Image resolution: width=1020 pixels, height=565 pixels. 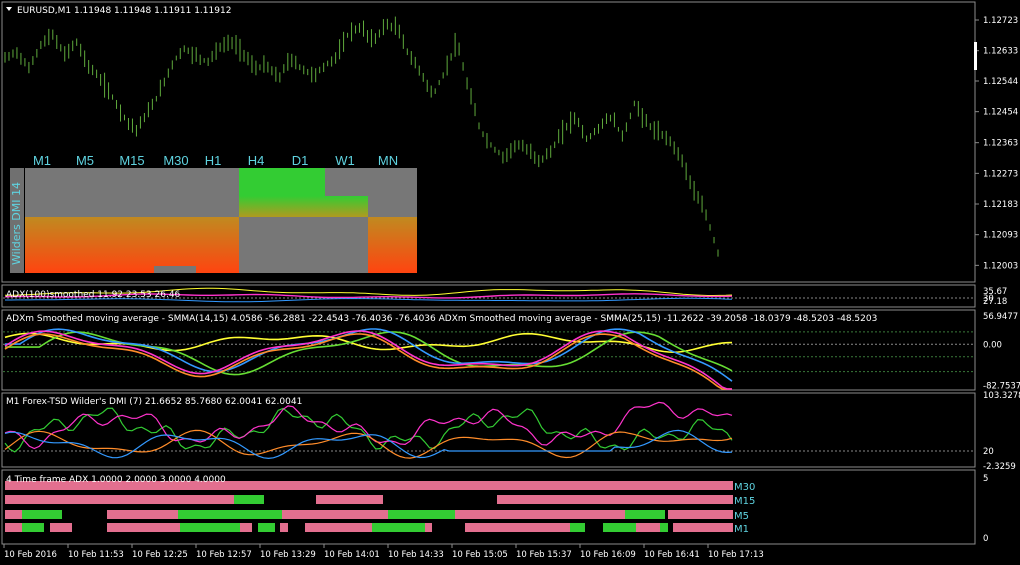 What do you see at coordinates (345, 160) in the screenshot?
I see `timeframe-label-w1: W1` at bounding box center [345, 160].